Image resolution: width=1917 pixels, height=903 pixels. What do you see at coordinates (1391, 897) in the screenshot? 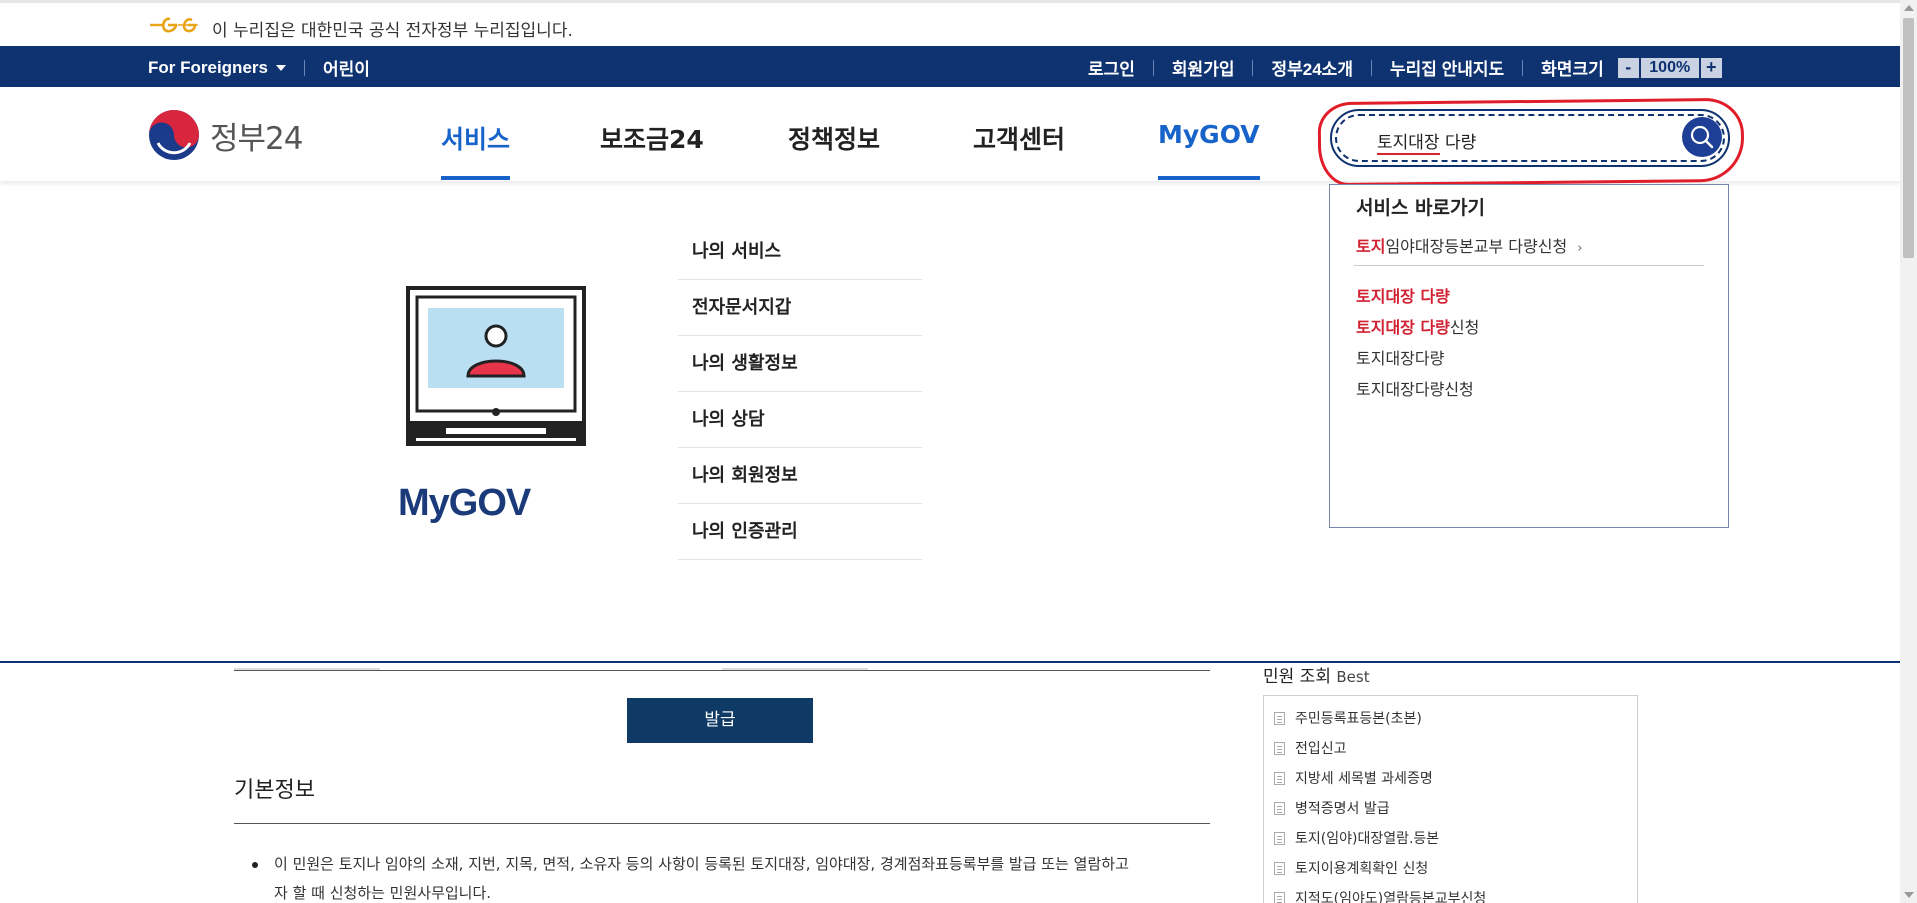
I see `best-item-label: 지적도(임야도)열람등본교부신청` at bounding box center [1391, 897].